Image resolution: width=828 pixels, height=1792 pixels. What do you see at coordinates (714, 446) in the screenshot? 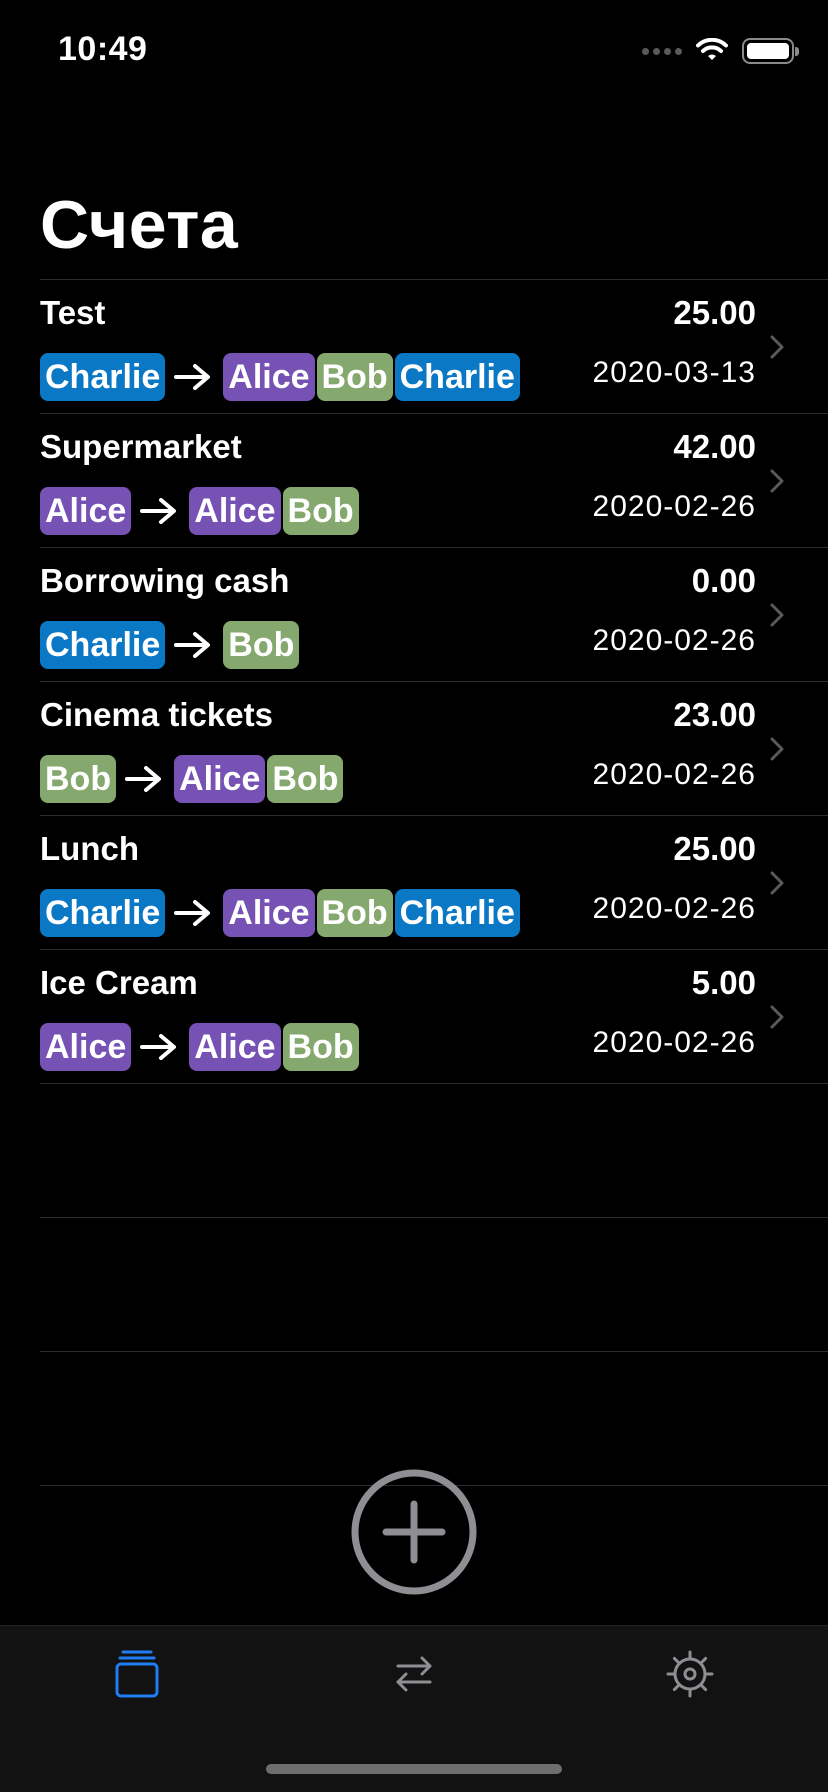
I see `bill-amount: 42.00` at bounding box center [714, 446].